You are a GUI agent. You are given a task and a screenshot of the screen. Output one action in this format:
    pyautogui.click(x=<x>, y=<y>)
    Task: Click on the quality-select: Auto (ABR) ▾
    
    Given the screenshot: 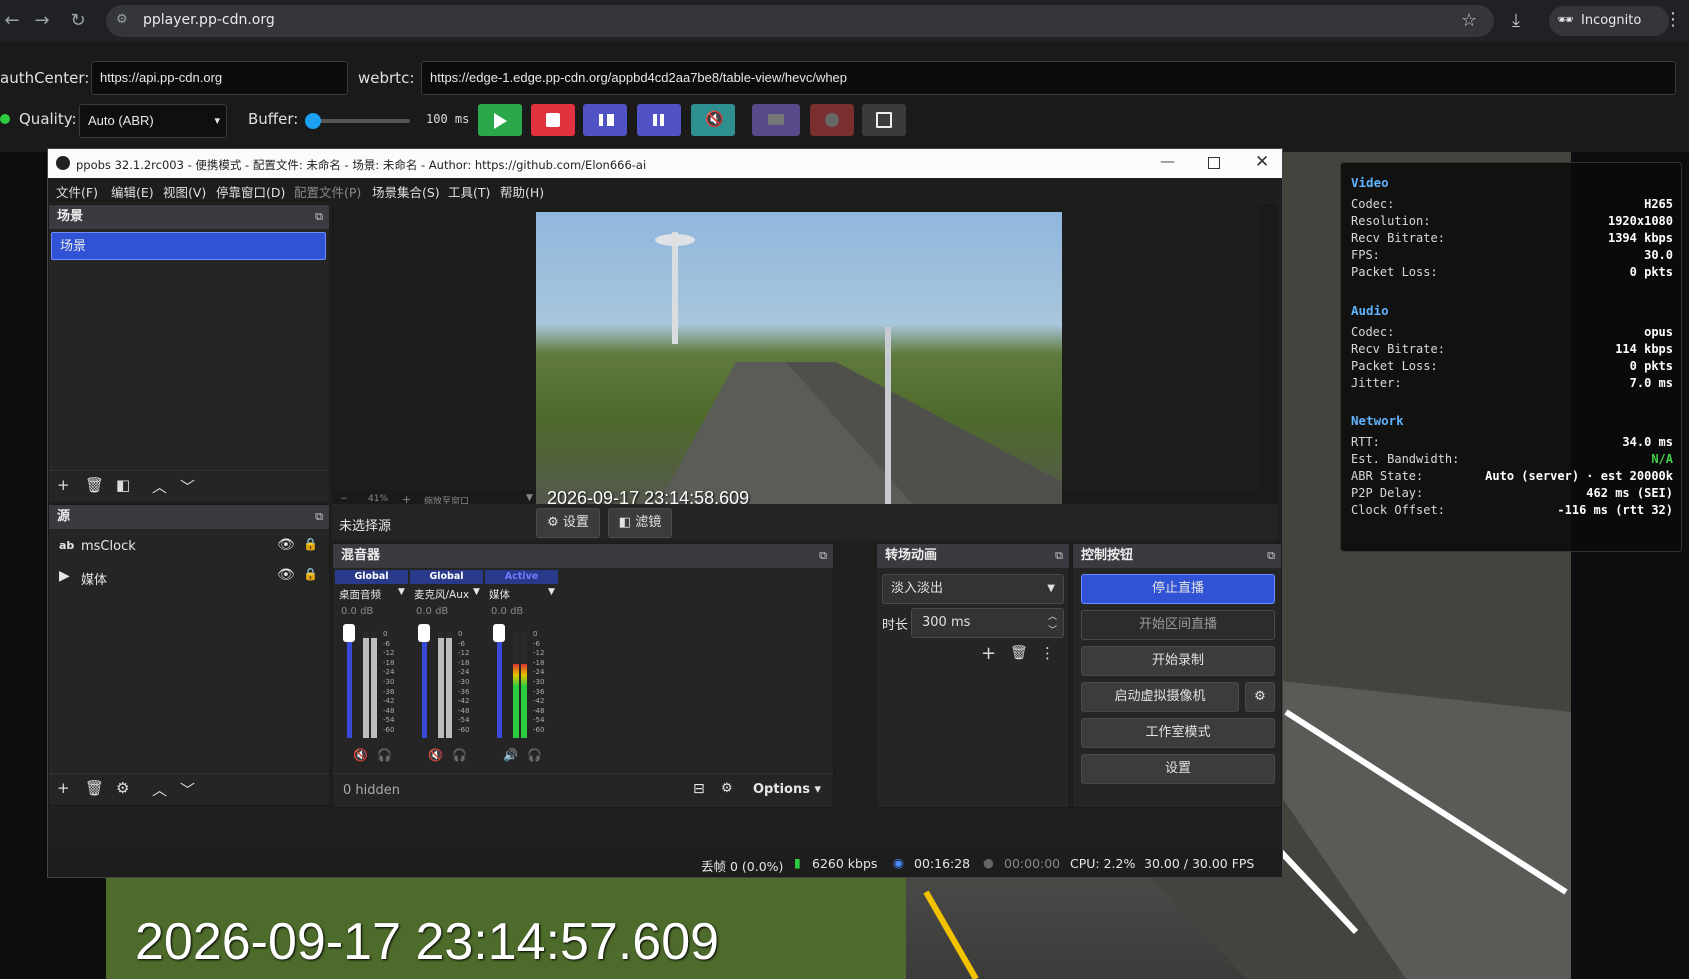 What is the action you would take?
    pyautogui.click(x=153, y=121)
    